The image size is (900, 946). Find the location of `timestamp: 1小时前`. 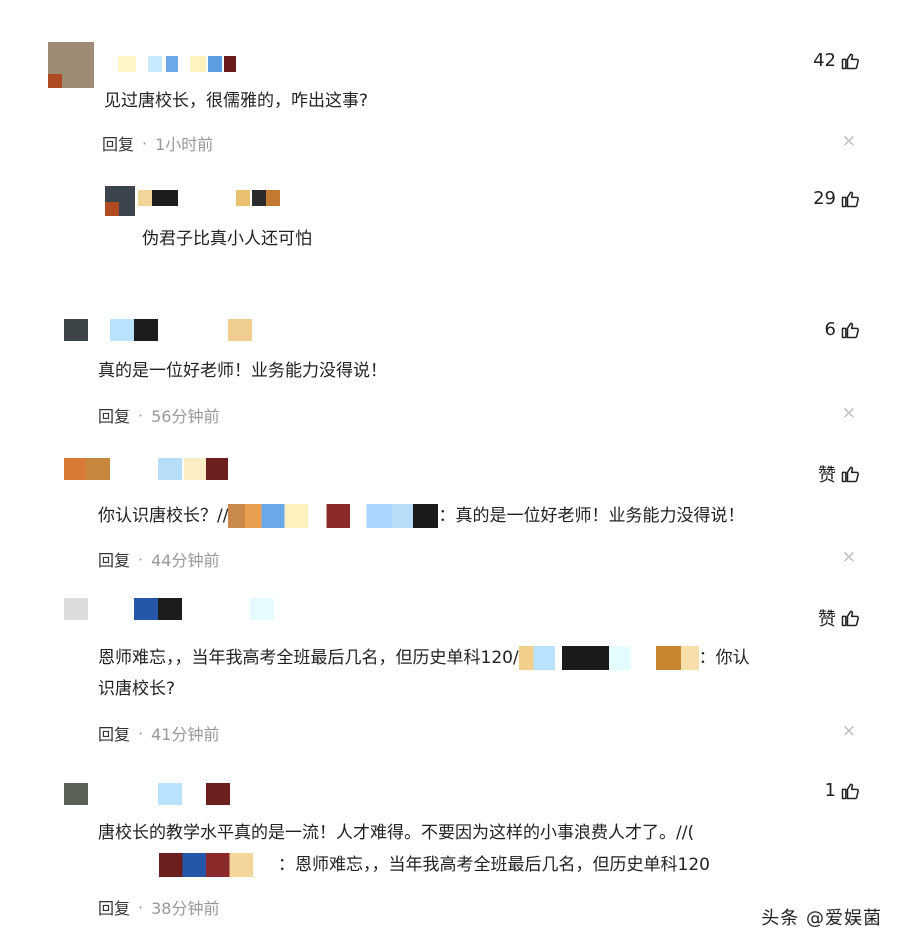

timestamp: 1小时前 is located at coordinates (184, 144).